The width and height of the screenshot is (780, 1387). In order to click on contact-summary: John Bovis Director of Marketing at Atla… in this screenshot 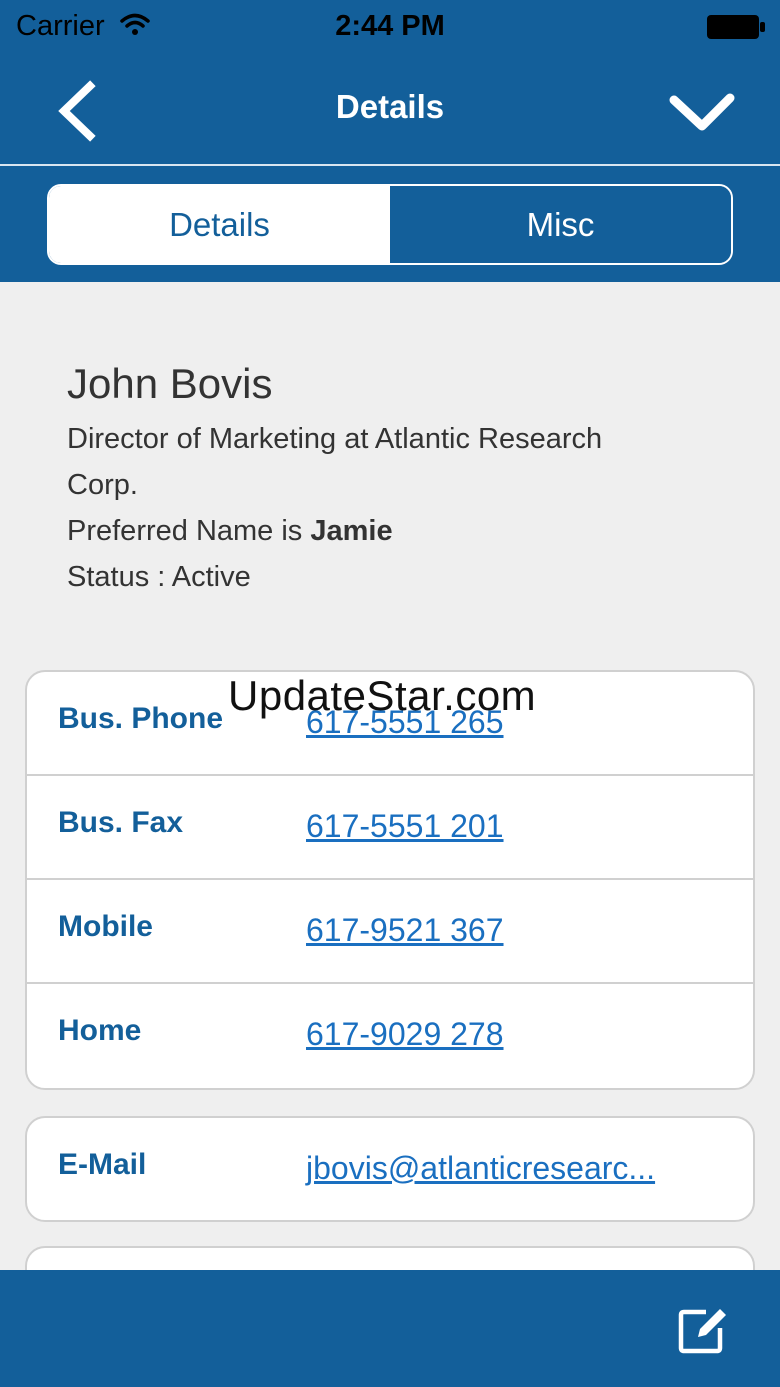, I will do `click(392, 479)`.